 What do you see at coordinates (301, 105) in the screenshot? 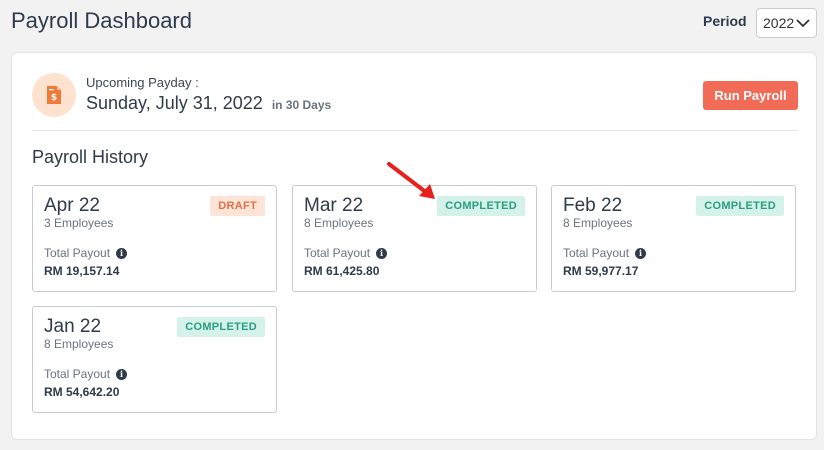
I see `payday-countdown: in 30 Days` at bounding box center [301, 105].